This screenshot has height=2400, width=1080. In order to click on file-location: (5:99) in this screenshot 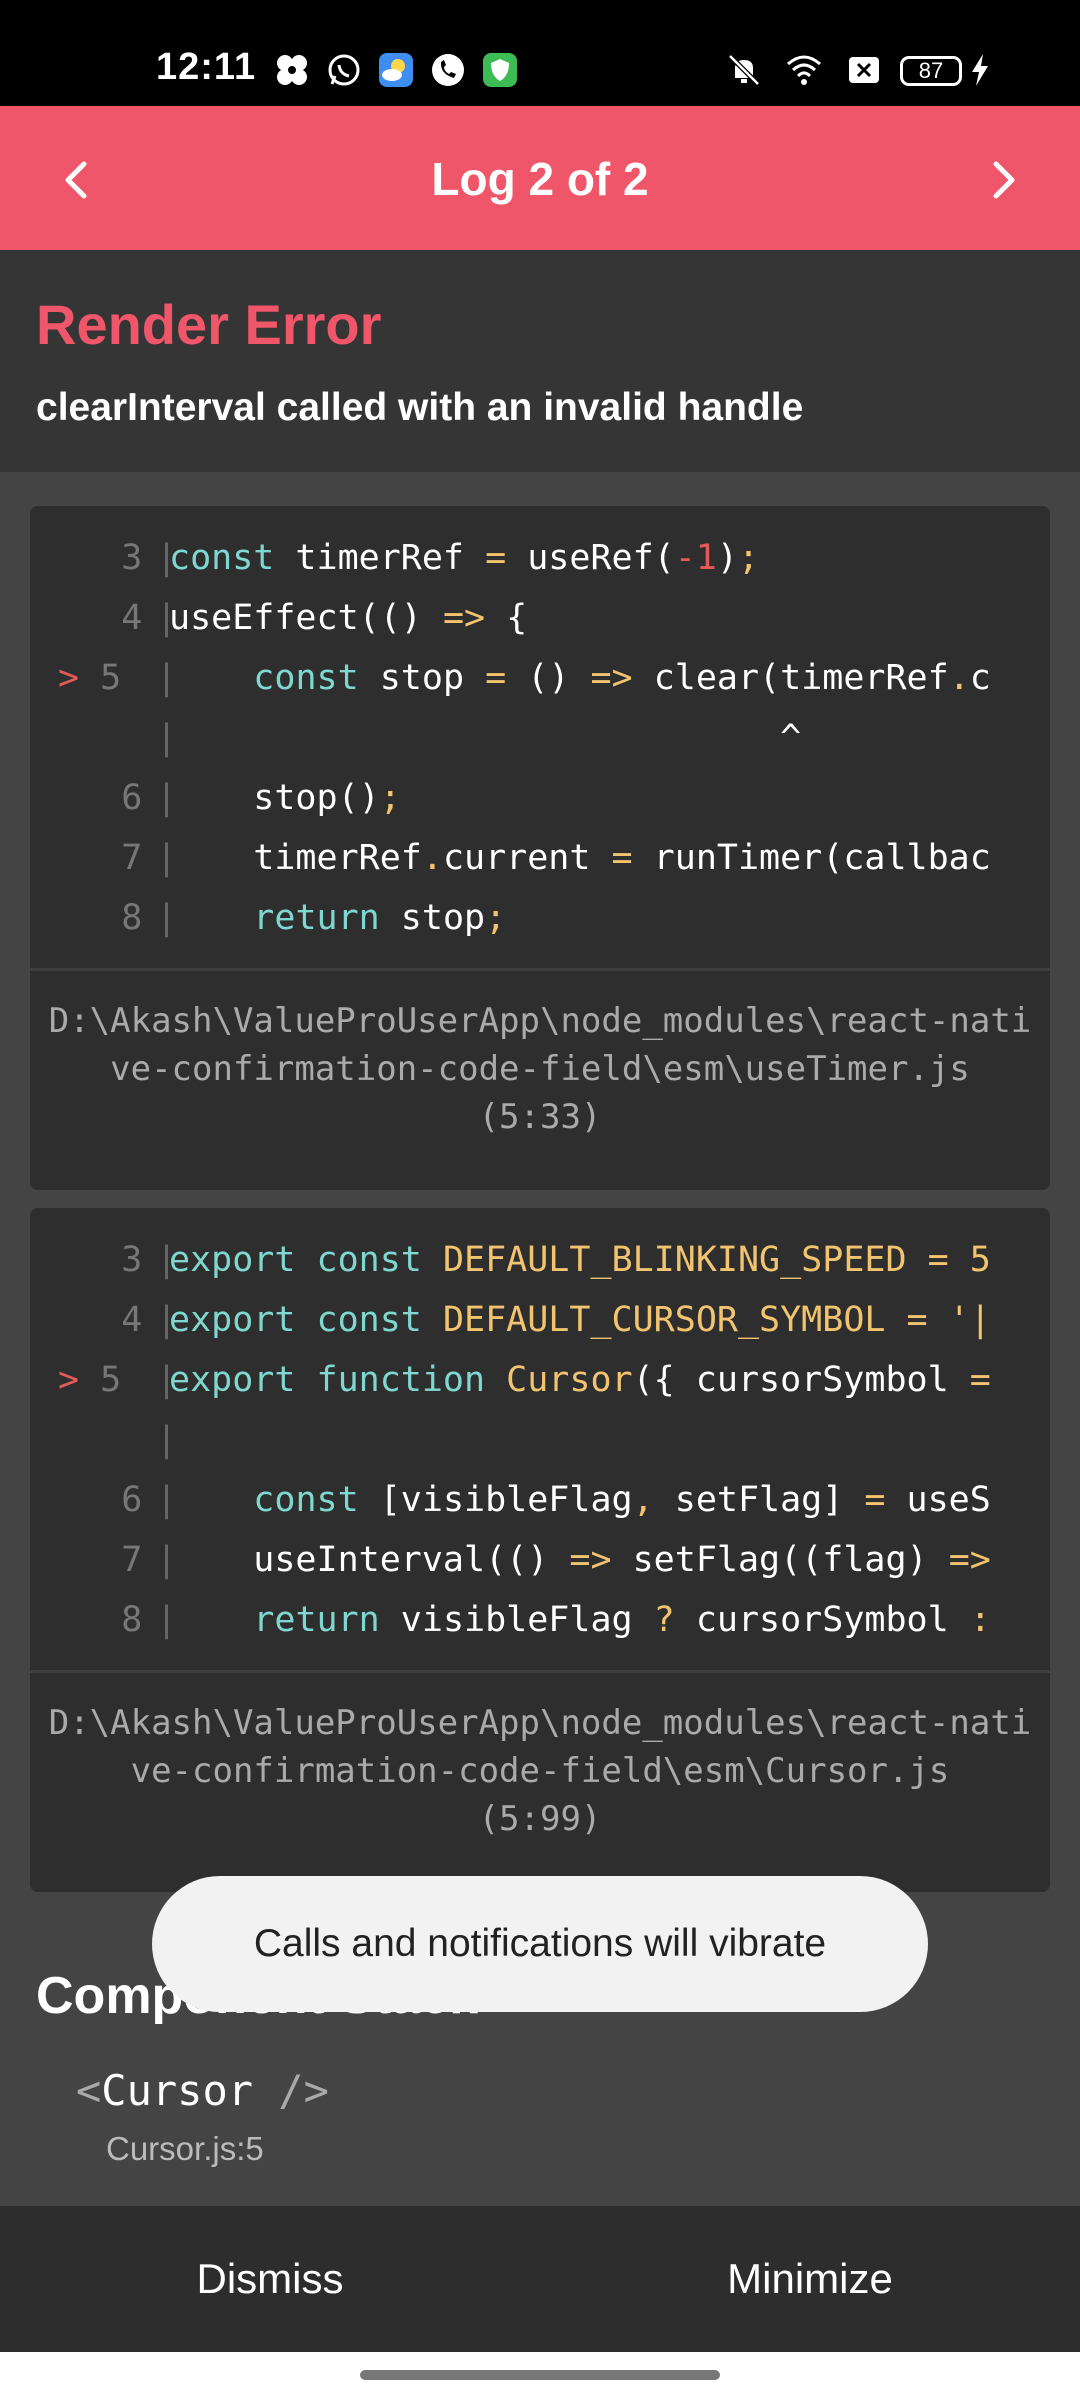, I will do `click(540, 1819)`.